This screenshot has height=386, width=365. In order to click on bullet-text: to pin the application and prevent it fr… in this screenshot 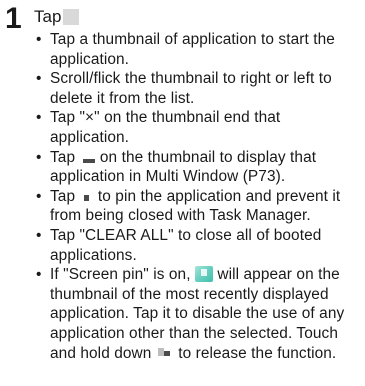, I will do `click(195, 206)`.